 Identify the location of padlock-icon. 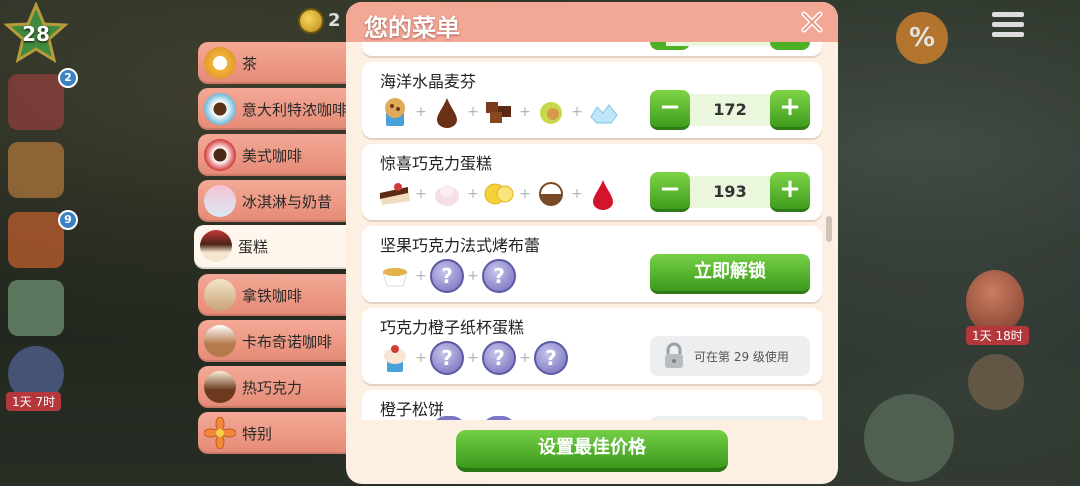
(674, 356).